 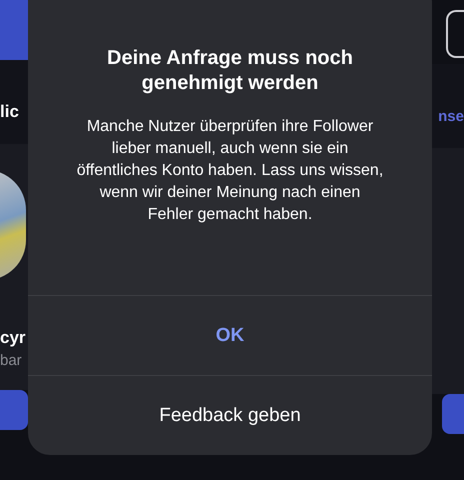 What do you see at coordinates (9, 112) in the screenshot?
I see `heading-text: lic` at bounding box center [9, 112].